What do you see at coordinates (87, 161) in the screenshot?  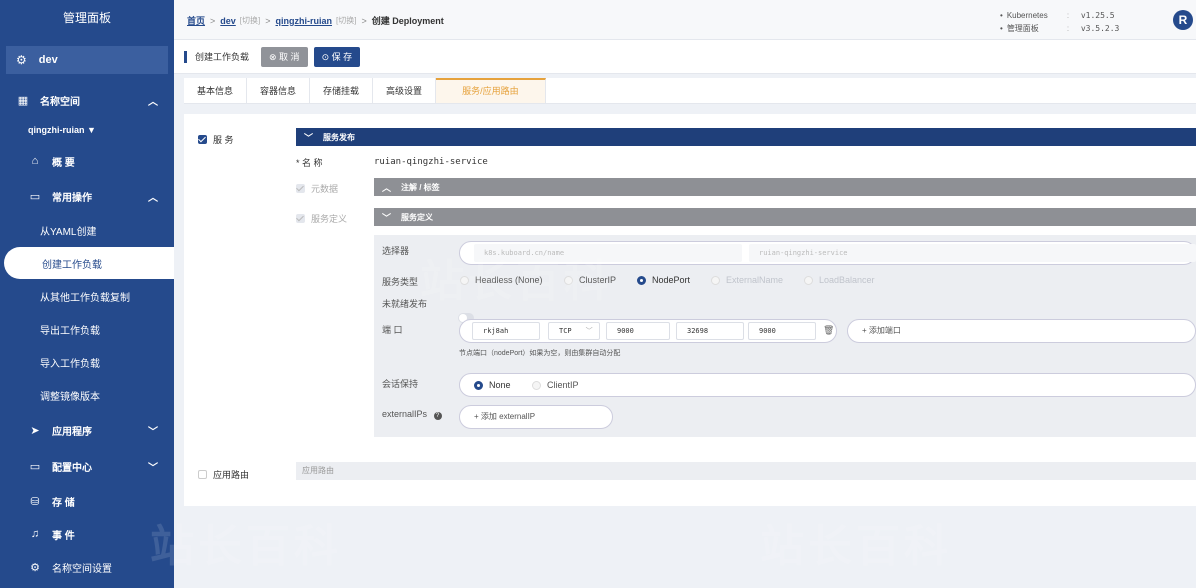 I see `sidebar-item-overview: ⌂ 概 要` at bounding box center [87, 161].